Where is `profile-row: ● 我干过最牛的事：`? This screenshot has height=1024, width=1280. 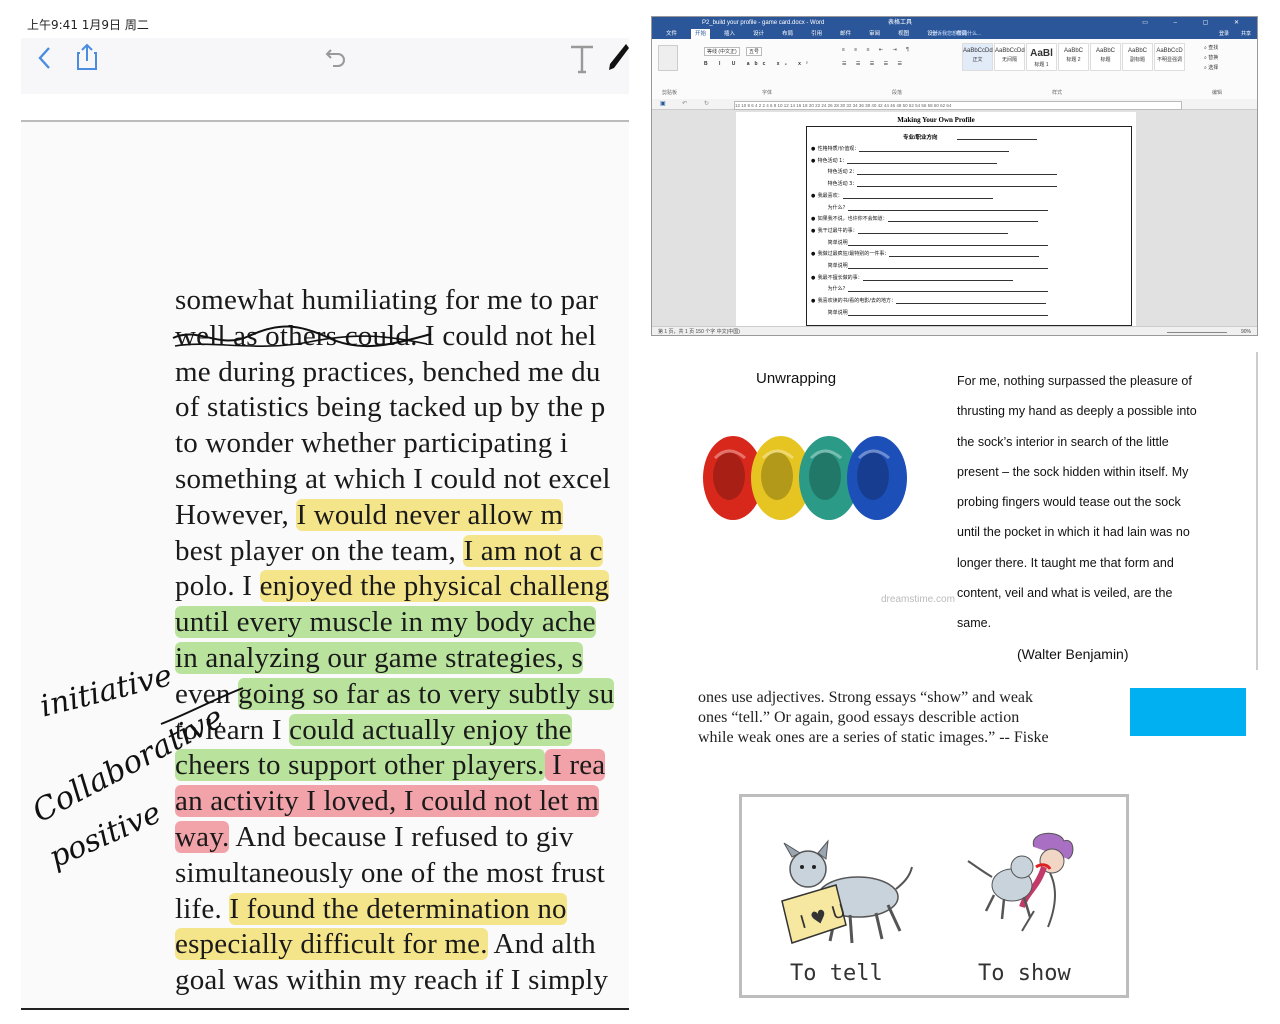 profile-row: ● 我干过最牛的事： is located at coordinates (909, 230).